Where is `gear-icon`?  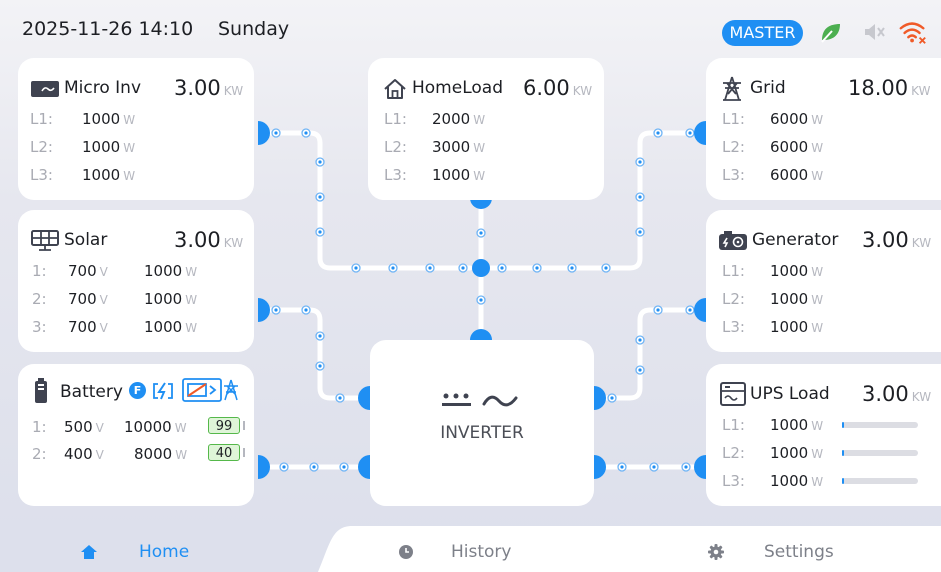
gear-icon is located at coordinates (716, 552).